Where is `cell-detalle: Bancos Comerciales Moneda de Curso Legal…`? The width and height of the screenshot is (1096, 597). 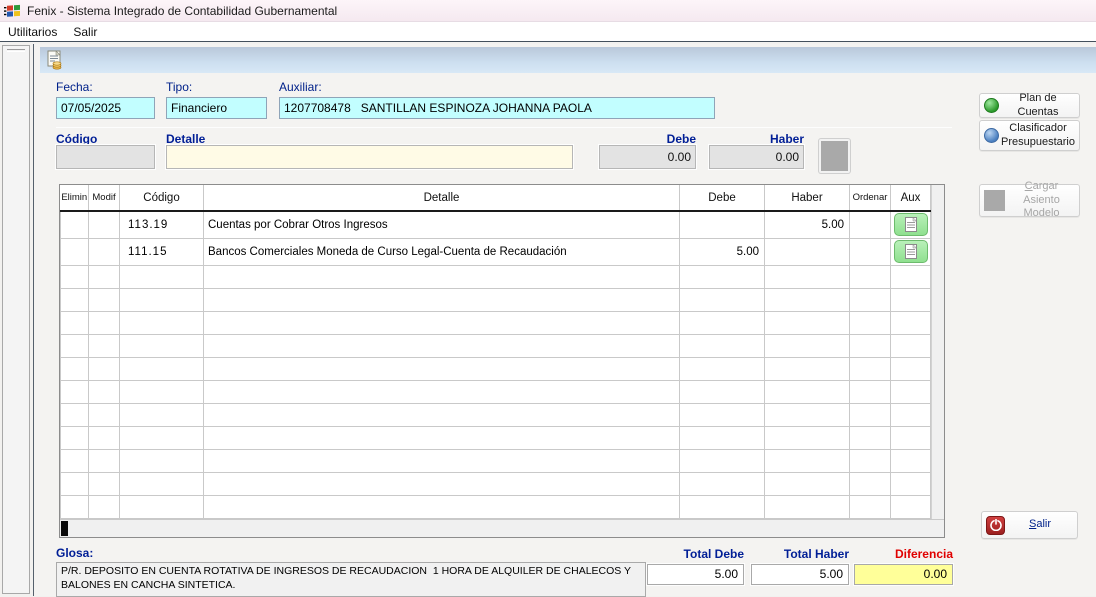
cell-detalle: Bancos Comerciales Moneda de Curso Legal… is located at coordinates (441, 251).